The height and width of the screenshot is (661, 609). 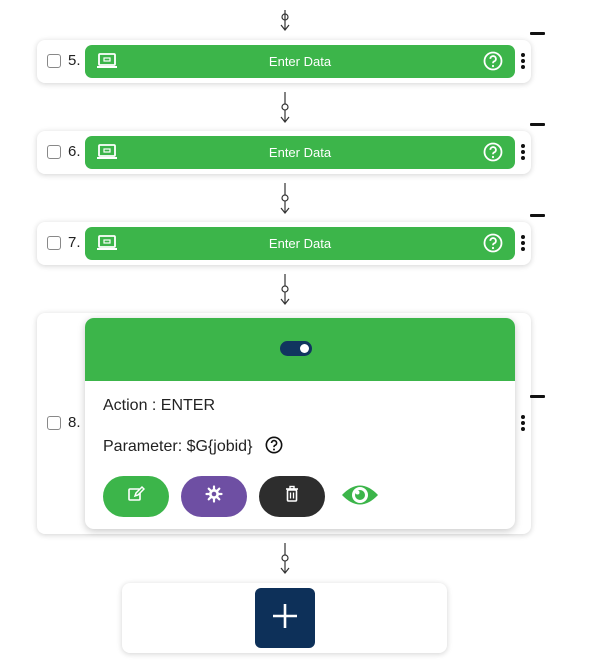 I want to click on add-step-button, so click(x=285, y=618).